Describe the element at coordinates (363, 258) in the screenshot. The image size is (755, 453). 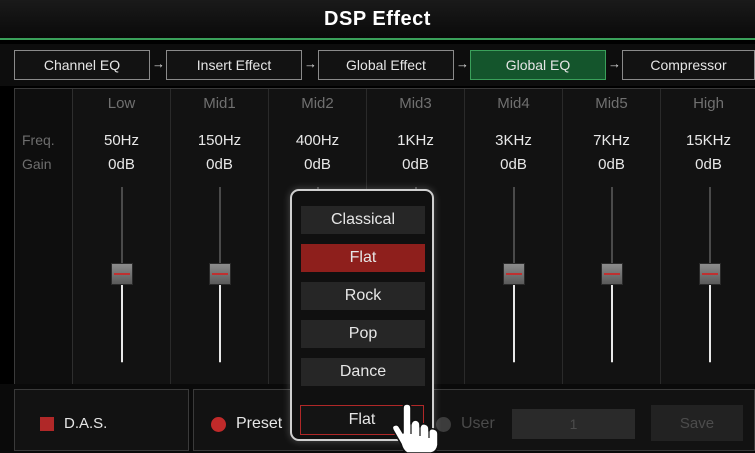
I see `preset-option-flat: Flat` at that location.